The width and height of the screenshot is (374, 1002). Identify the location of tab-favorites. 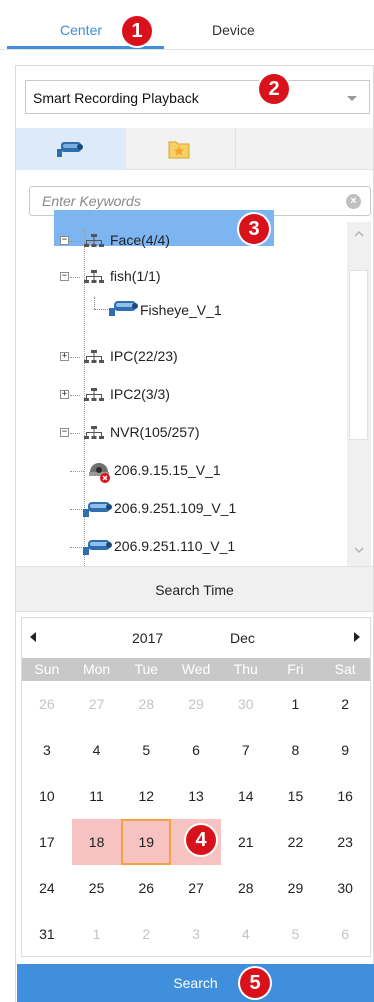
(181, 149).